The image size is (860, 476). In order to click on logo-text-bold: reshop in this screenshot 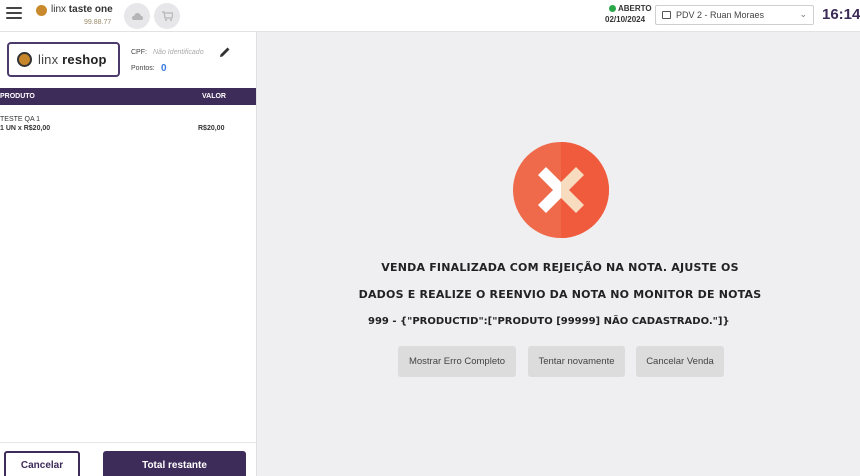, I will do `click(84, 59)`.